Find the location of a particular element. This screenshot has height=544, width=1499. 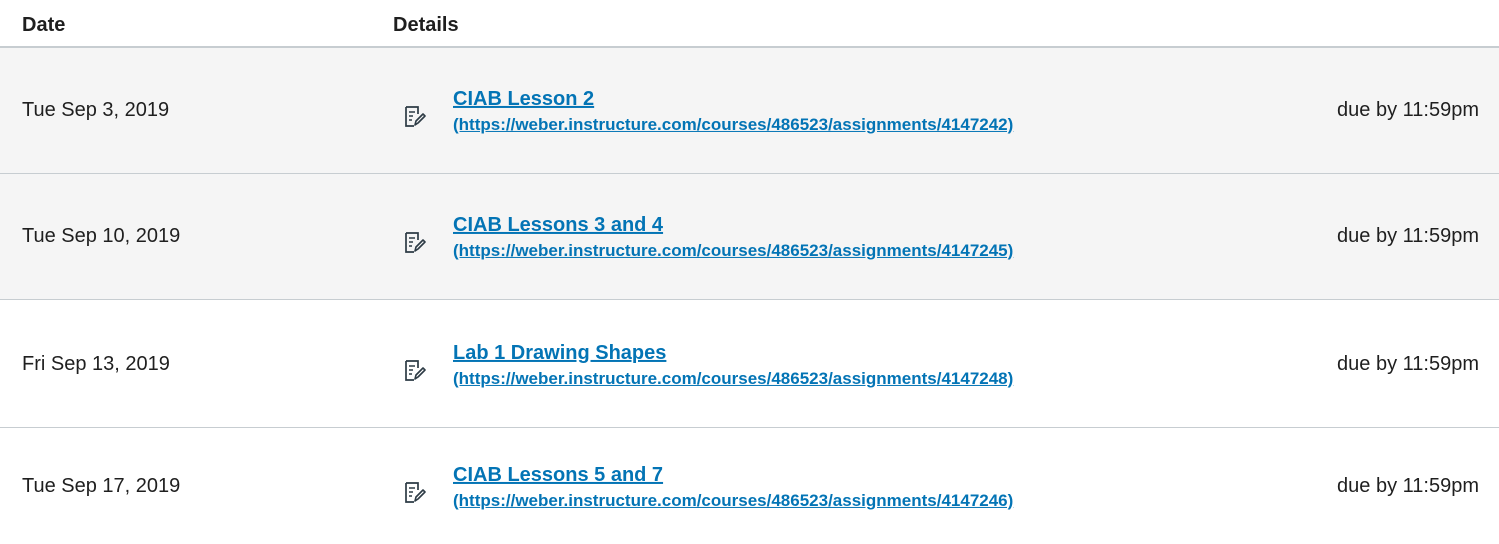

assignment-title: CIAB Lessons 5 and 7 is located at coordinates (558, 474).